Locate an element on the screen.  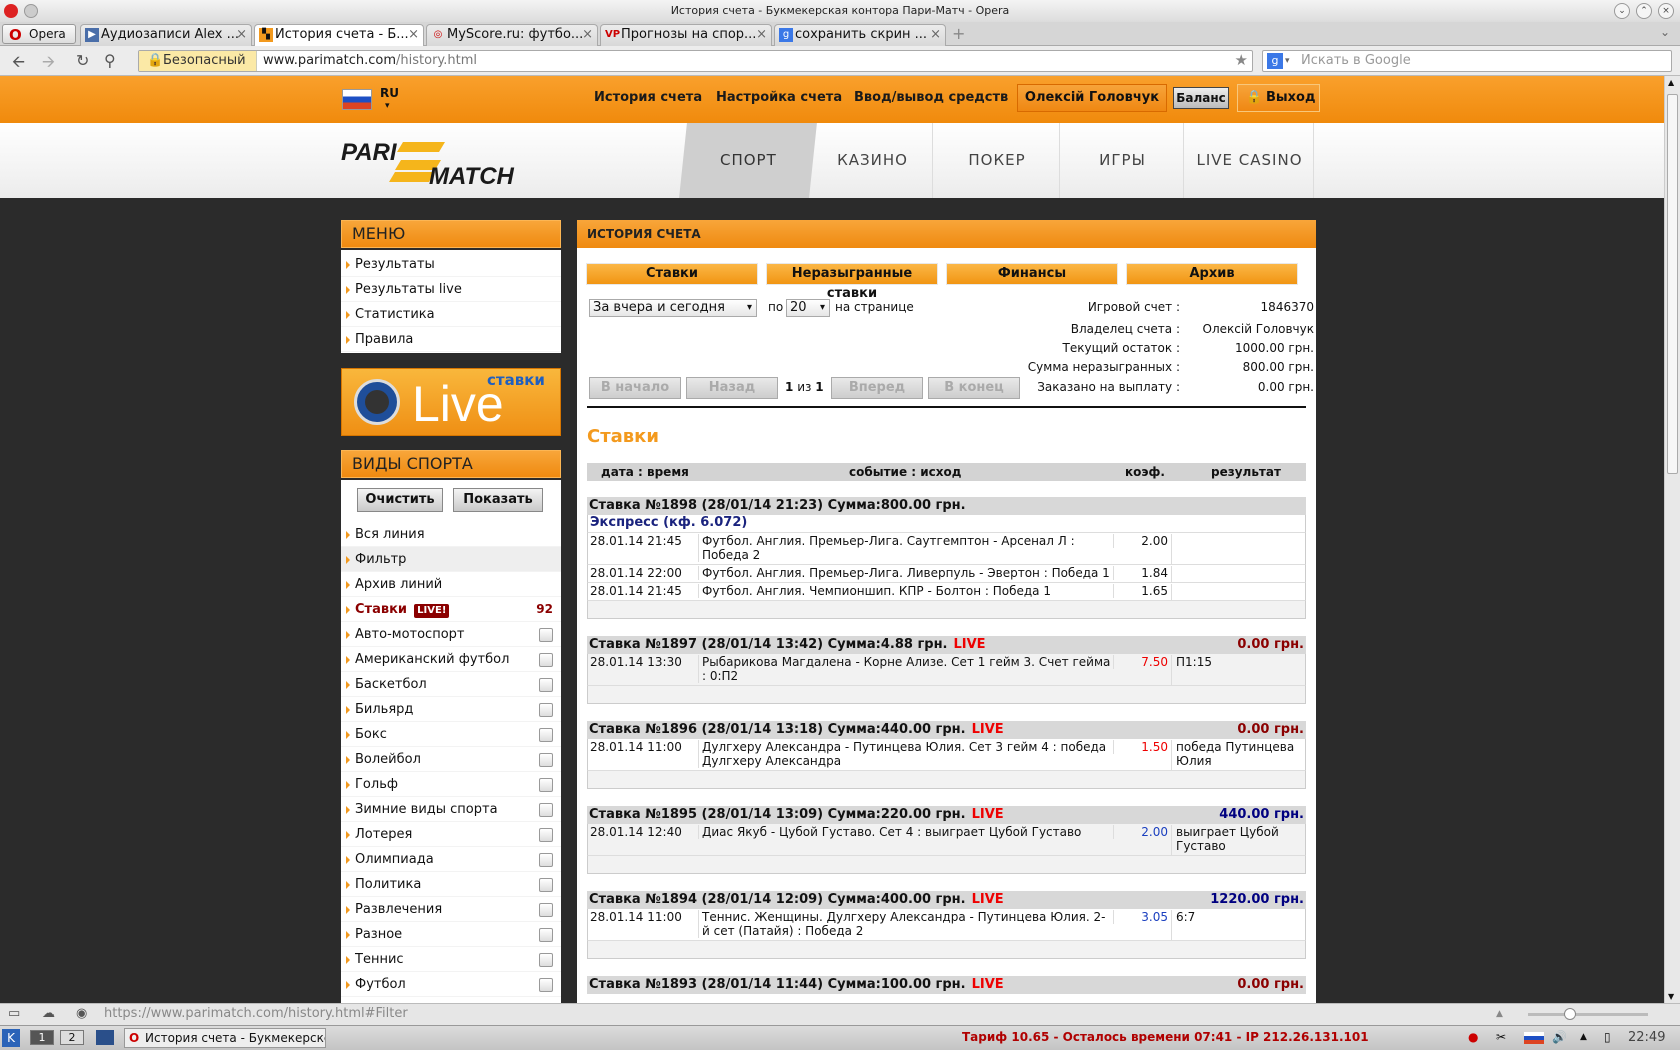
desktop-1-button: 1 is located at coordinates (42, 1037).